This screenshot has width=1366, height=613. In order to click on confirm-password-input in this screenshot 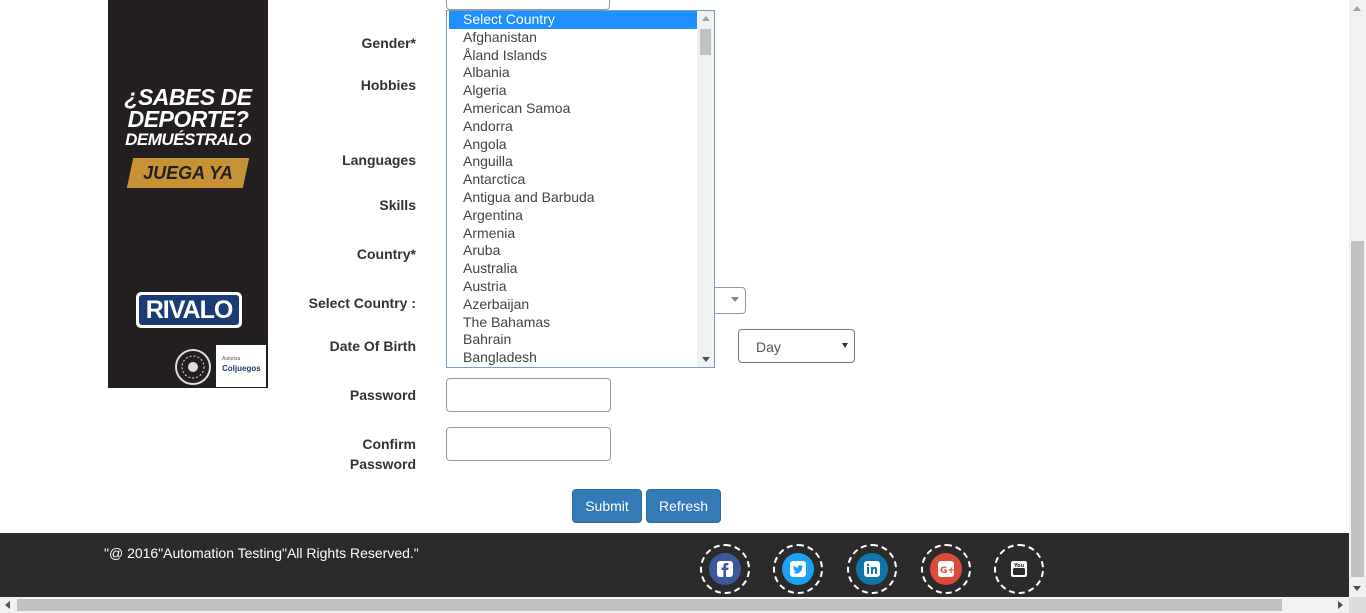, I will do `click(528, 444)`.